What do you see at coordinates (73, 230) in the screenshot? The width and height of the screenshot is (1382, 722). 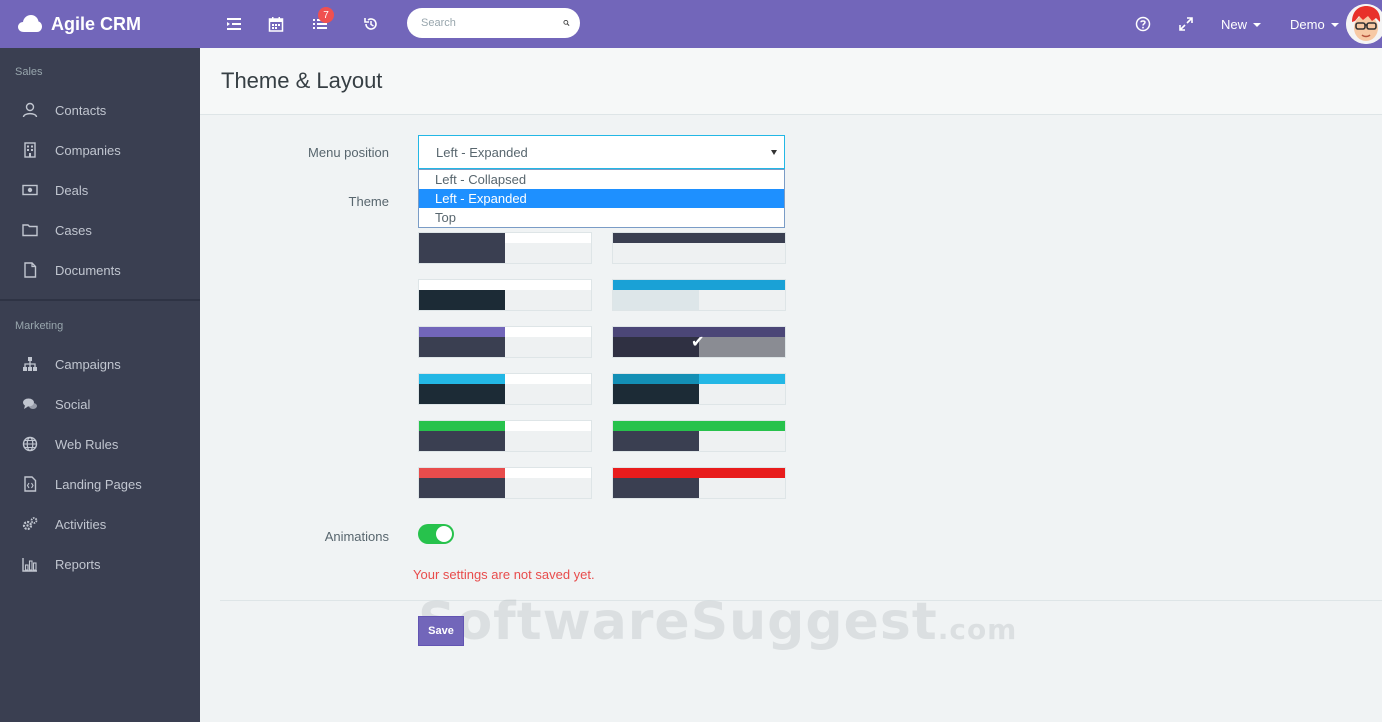 I see `sidebar-item-label: Cases` at bounding box center [73, 230].